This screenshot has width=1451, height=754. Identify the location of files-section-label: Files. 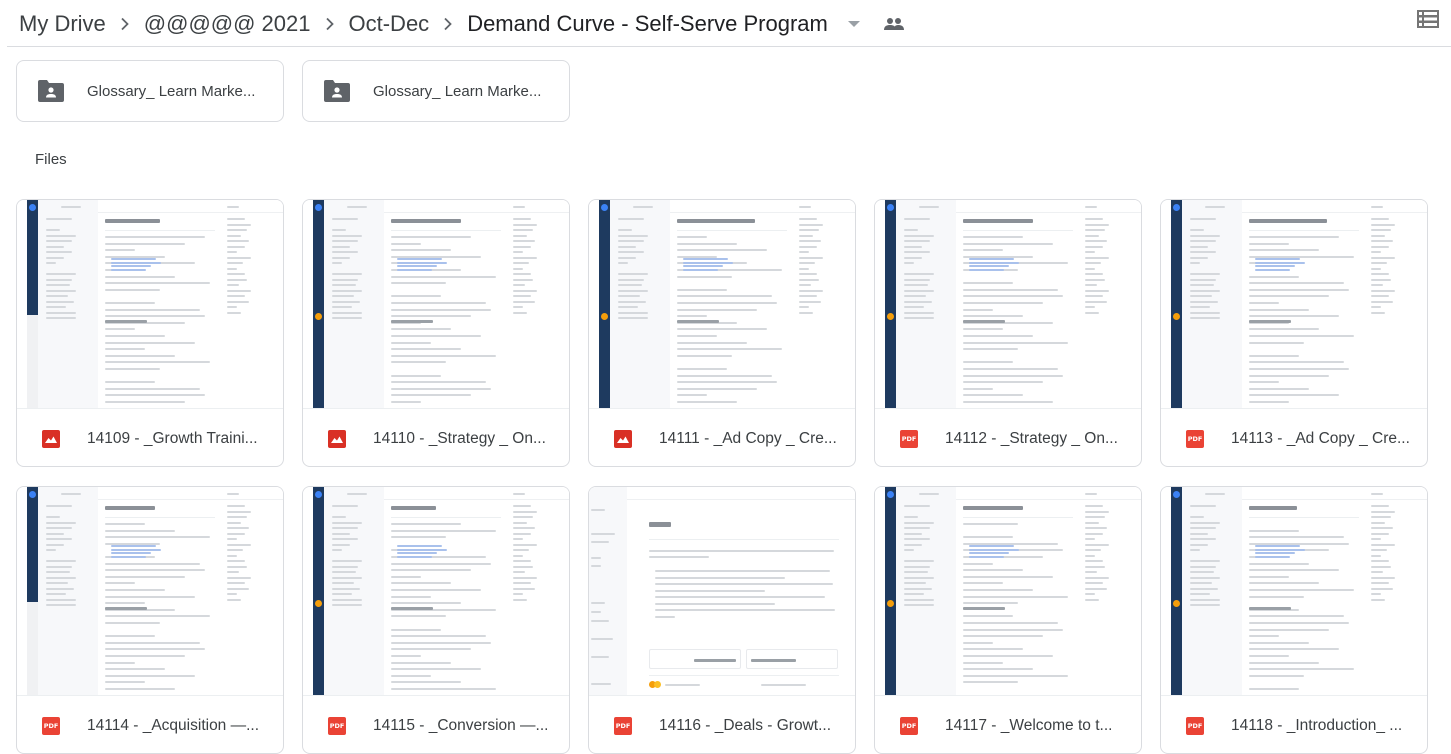
(51, 159).